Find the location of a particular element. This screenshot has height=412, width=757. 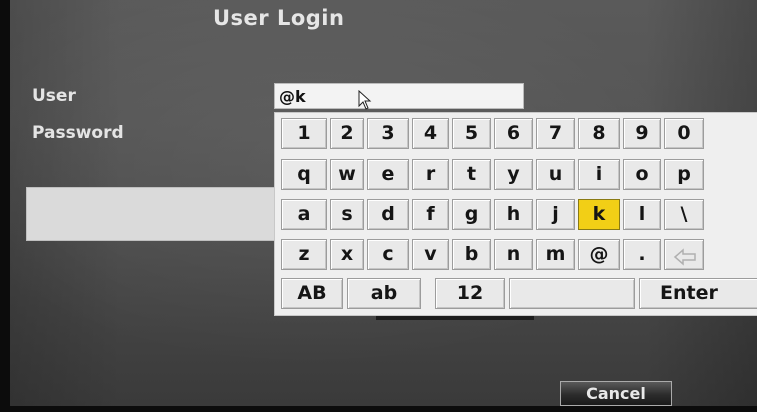

key-a: a is located at coordinates (304, 214).